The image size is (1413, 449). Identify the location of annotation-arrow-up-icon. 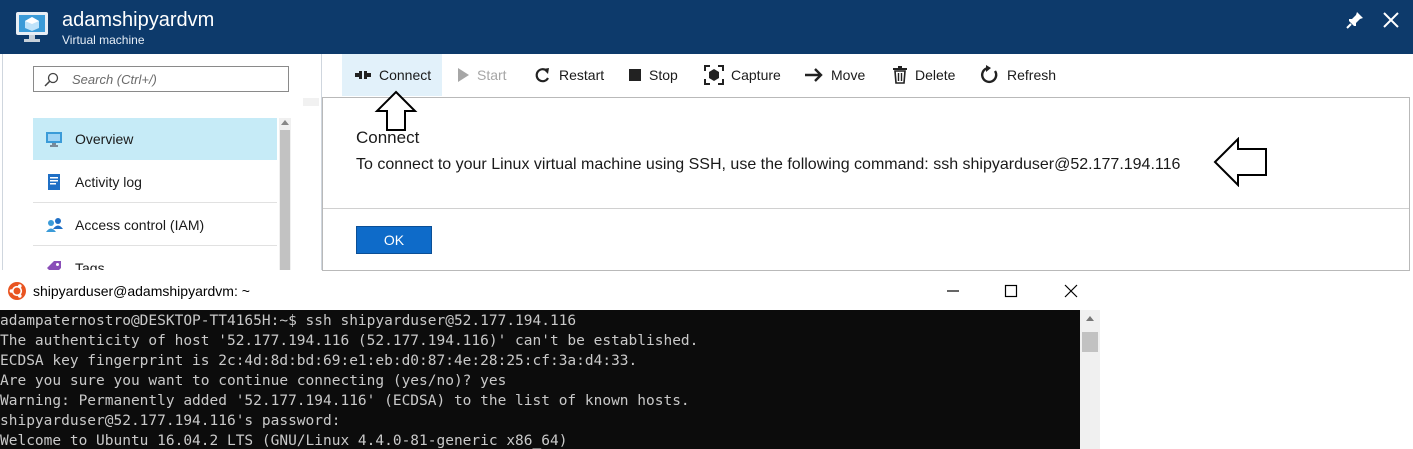
(396, 110).